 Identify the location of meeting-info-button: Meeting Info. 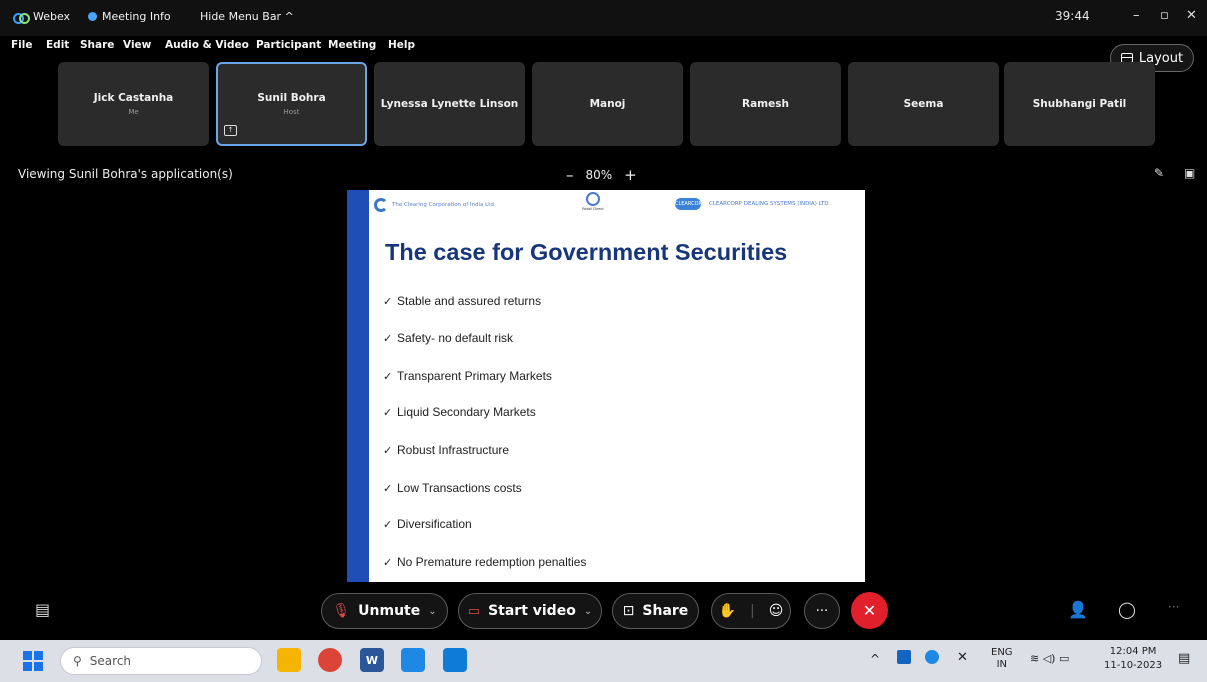
(129, 16).